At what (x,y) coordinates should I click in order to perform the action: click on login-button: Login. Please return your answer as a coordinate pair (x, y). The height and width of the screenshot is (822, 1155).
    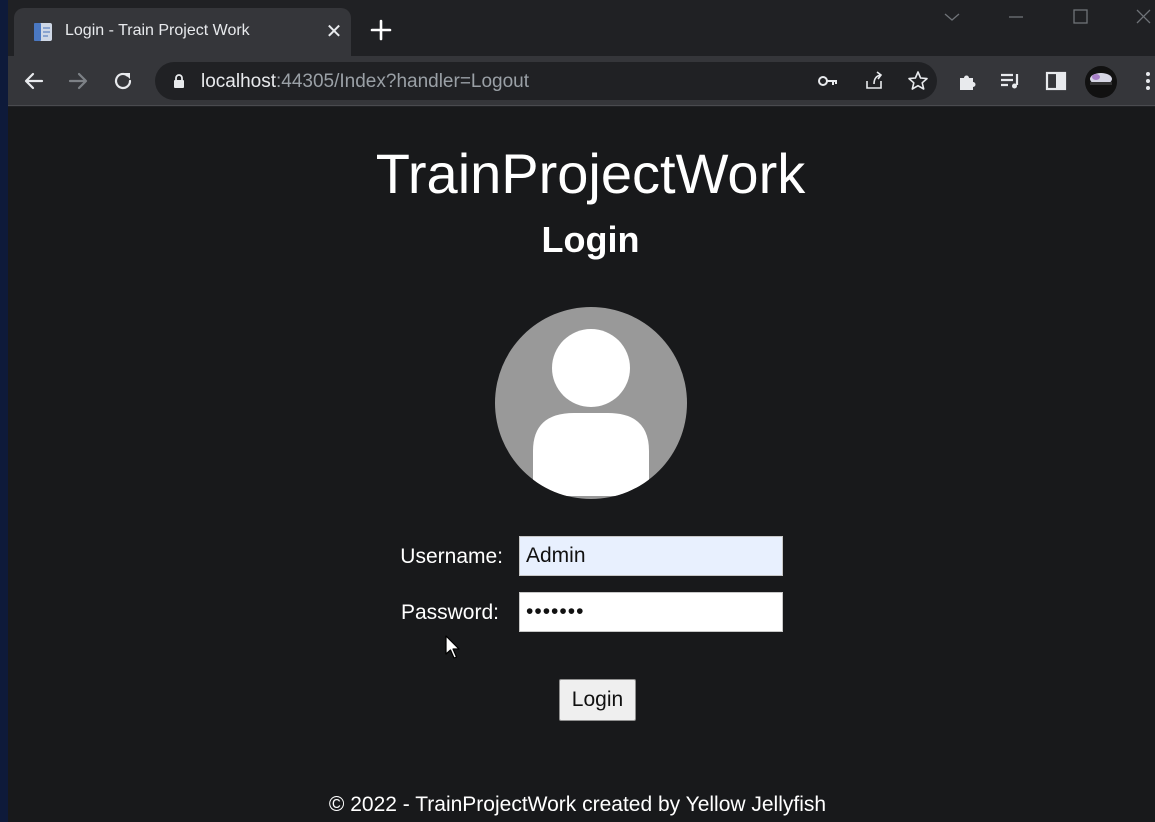
    Looking at the image, I should click on (597, 700).